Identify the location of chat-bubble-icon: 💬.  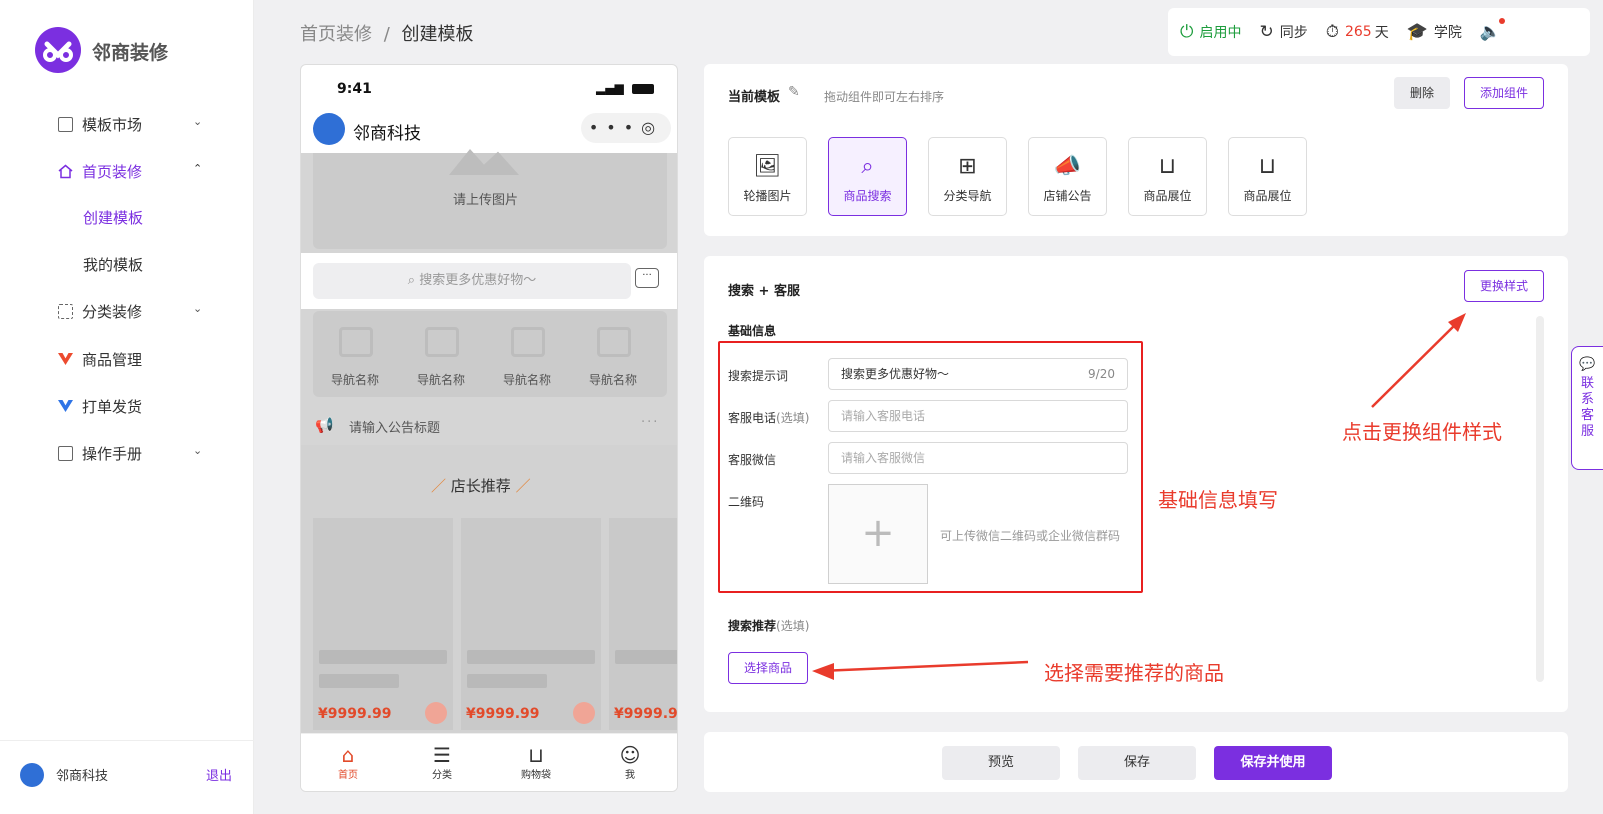
(1587, 364).